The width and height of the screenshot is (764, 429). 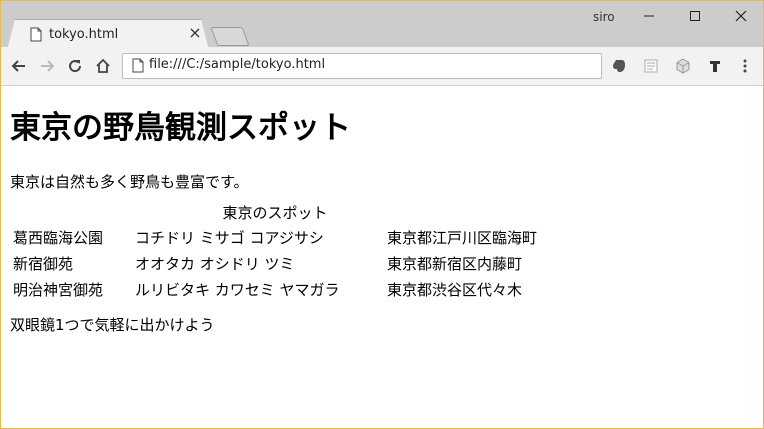 I want to click on table-row: 新宿御苑 オオタカ オシドリ ツミ 東京都新宿区内藤町, so click(x=275, y=263).